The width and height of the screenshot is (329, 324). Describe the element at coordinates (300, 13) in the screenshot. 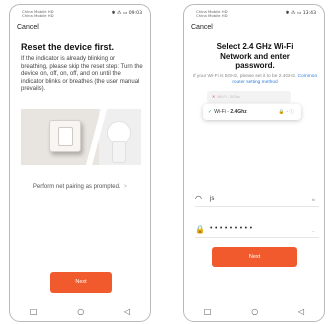

I see `status-icons: ✱ ⁂ ▭ 13:43` at that location.